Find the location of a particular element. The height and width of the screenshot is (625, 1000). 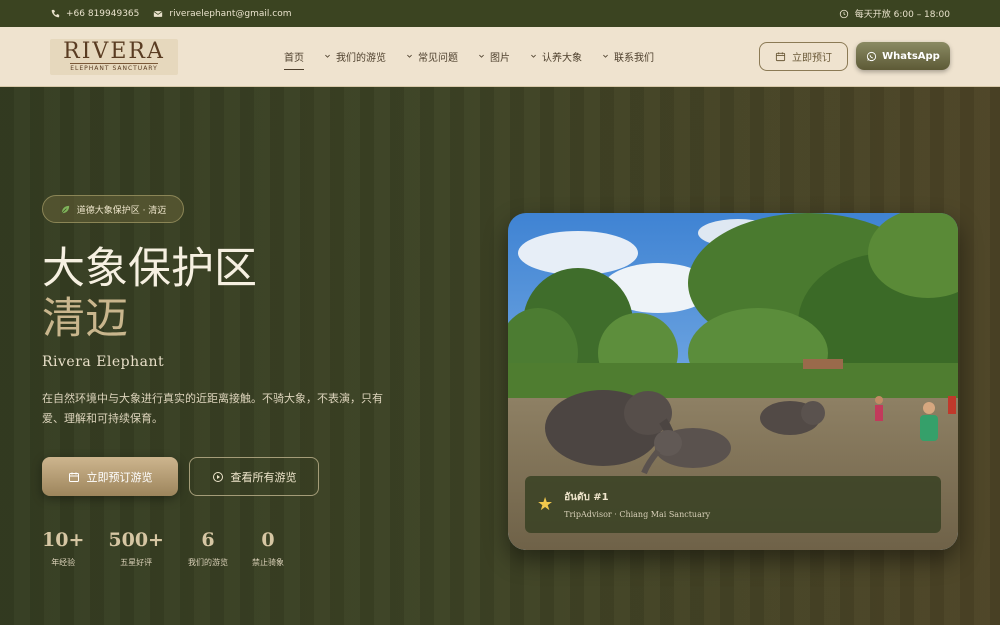

hero-subtitle: Rivera Elephant is located at coordinates (103, 362).